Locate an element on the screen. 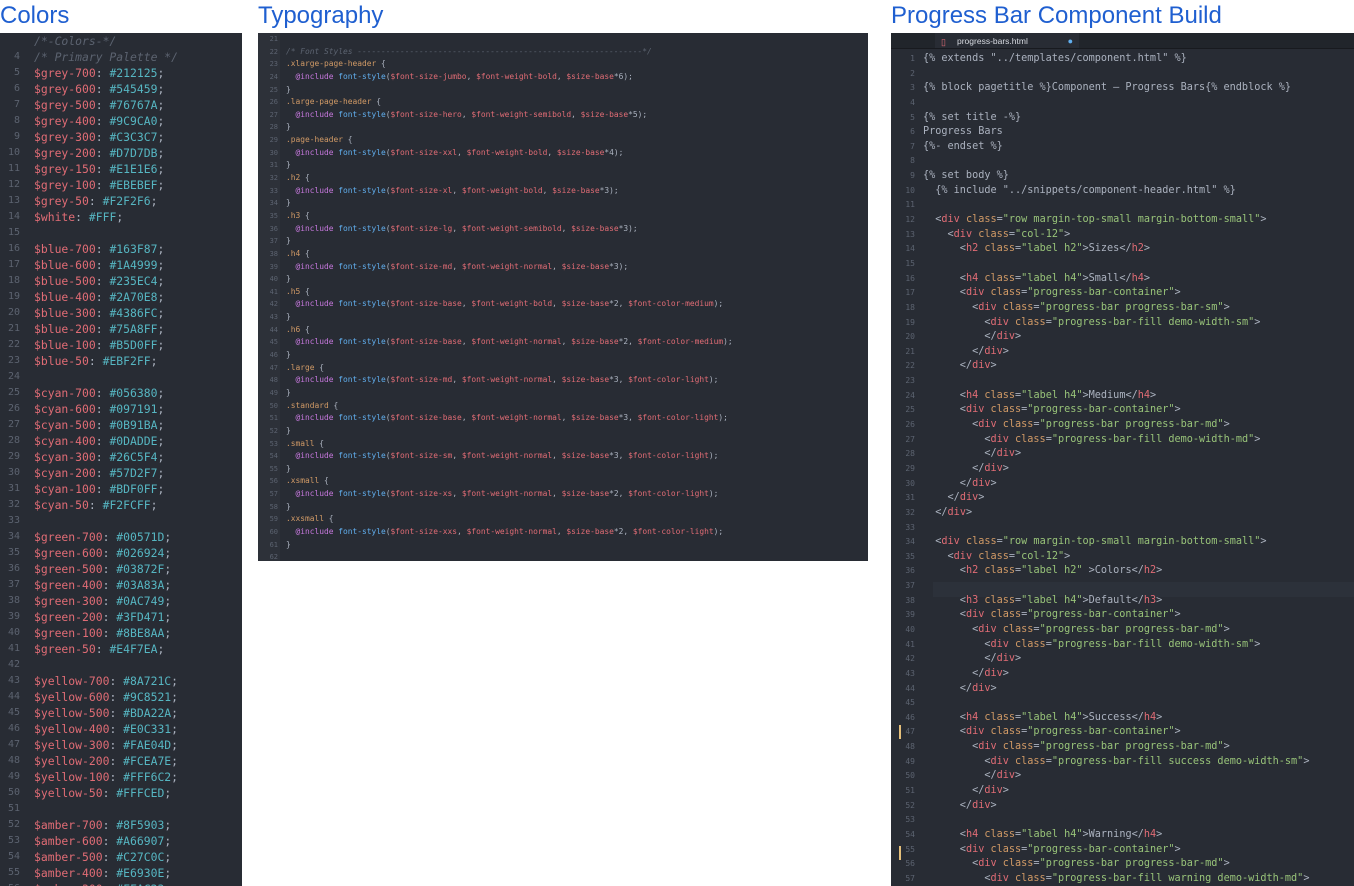 The width and height of the screenshot is (1354, 886). line-number: 2 is located at coordinates (912, 73).